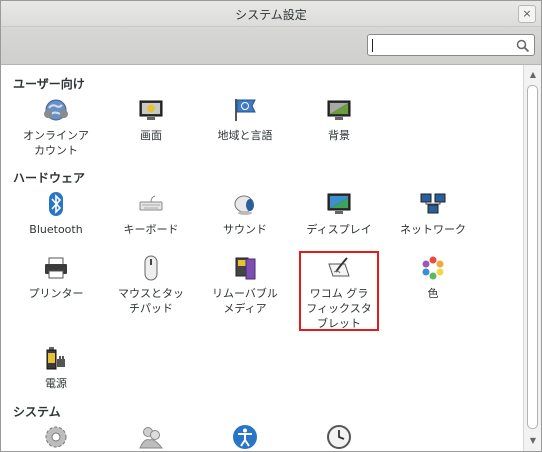 Image resolution: width=542 pixels, height=452 pixels. I want to click on item-background: 背景, so click(339, 120).